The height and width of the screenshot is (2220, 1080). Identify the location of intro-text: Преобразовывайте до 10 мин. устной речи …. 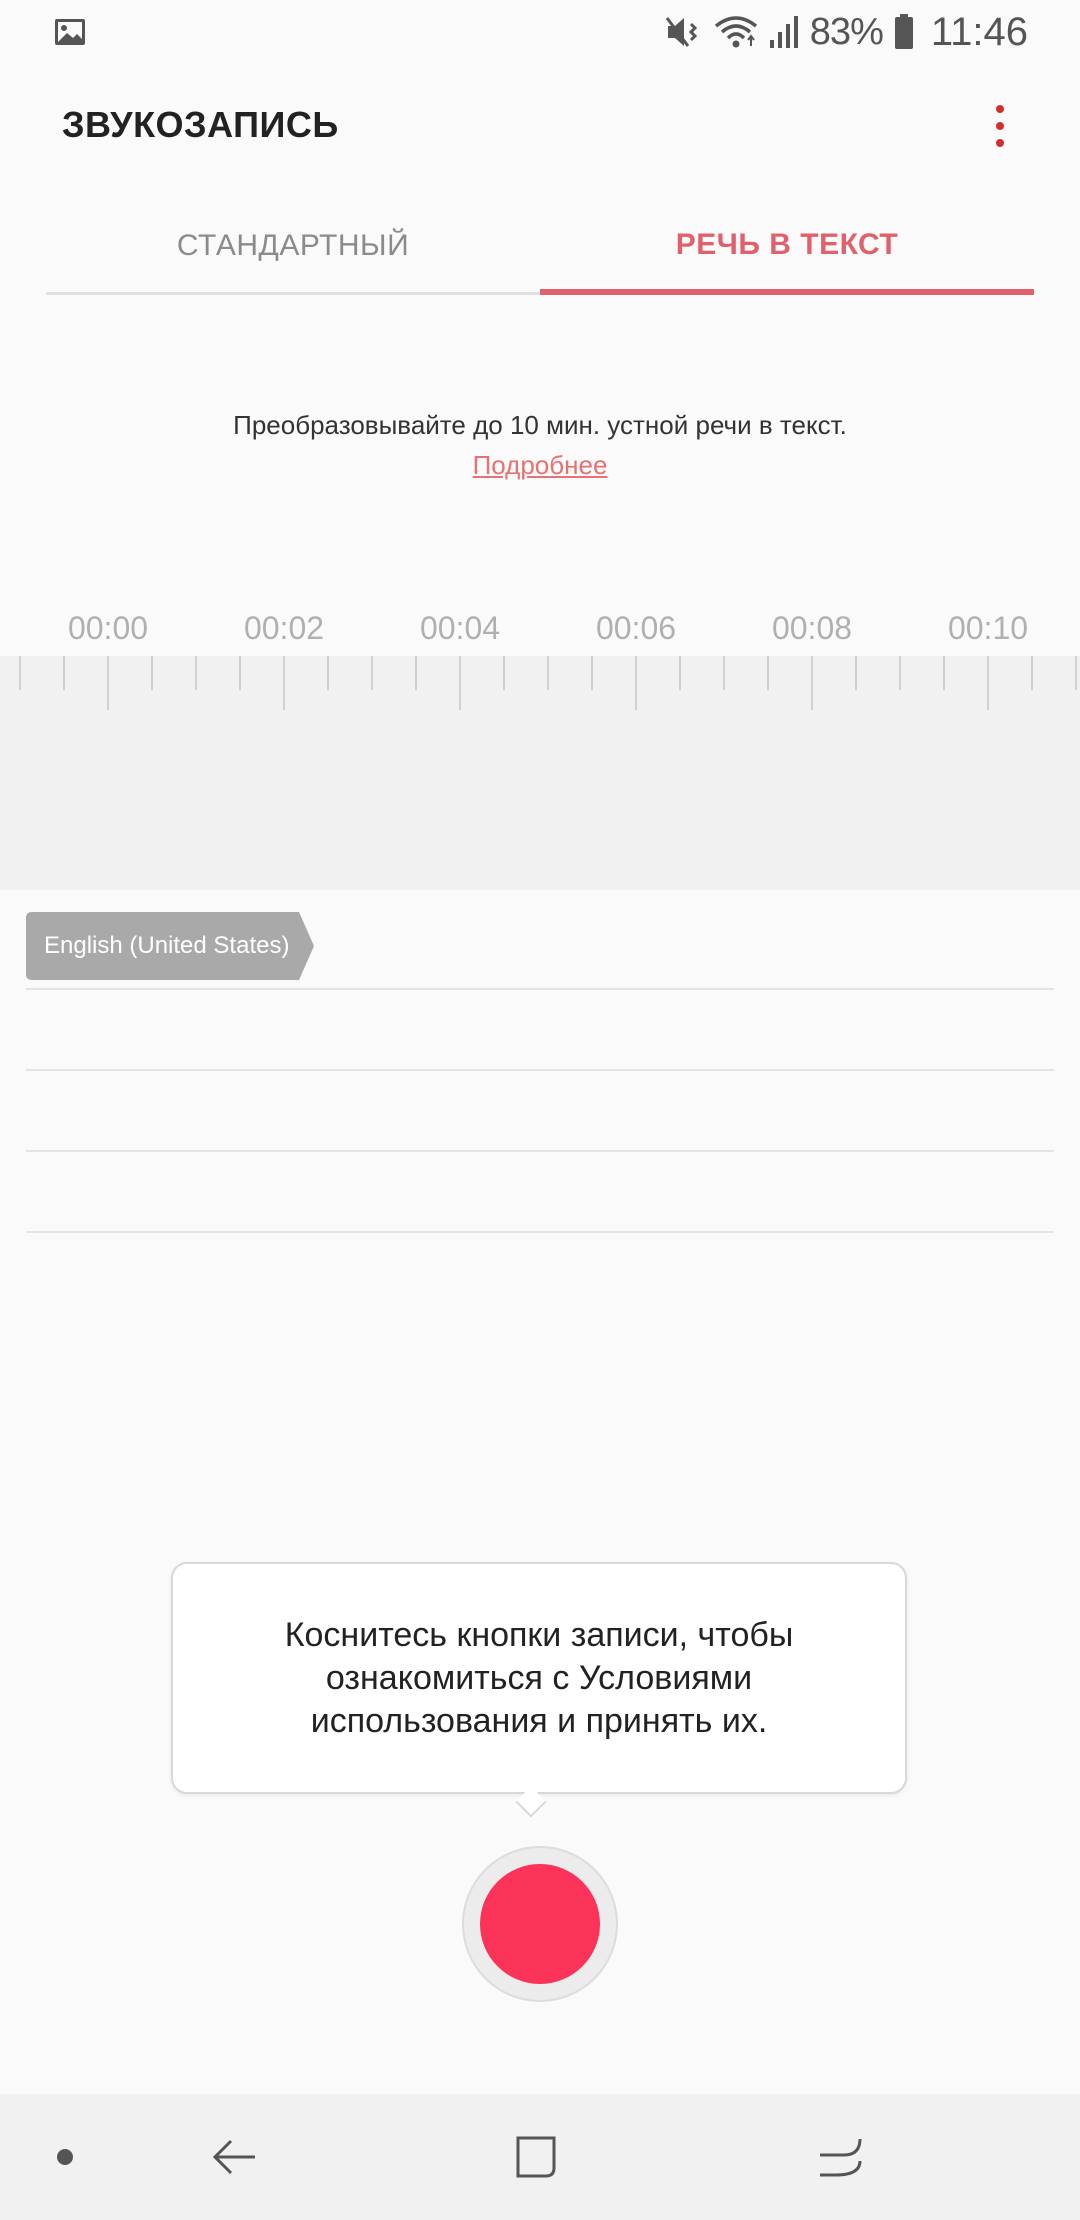
(540, 425).